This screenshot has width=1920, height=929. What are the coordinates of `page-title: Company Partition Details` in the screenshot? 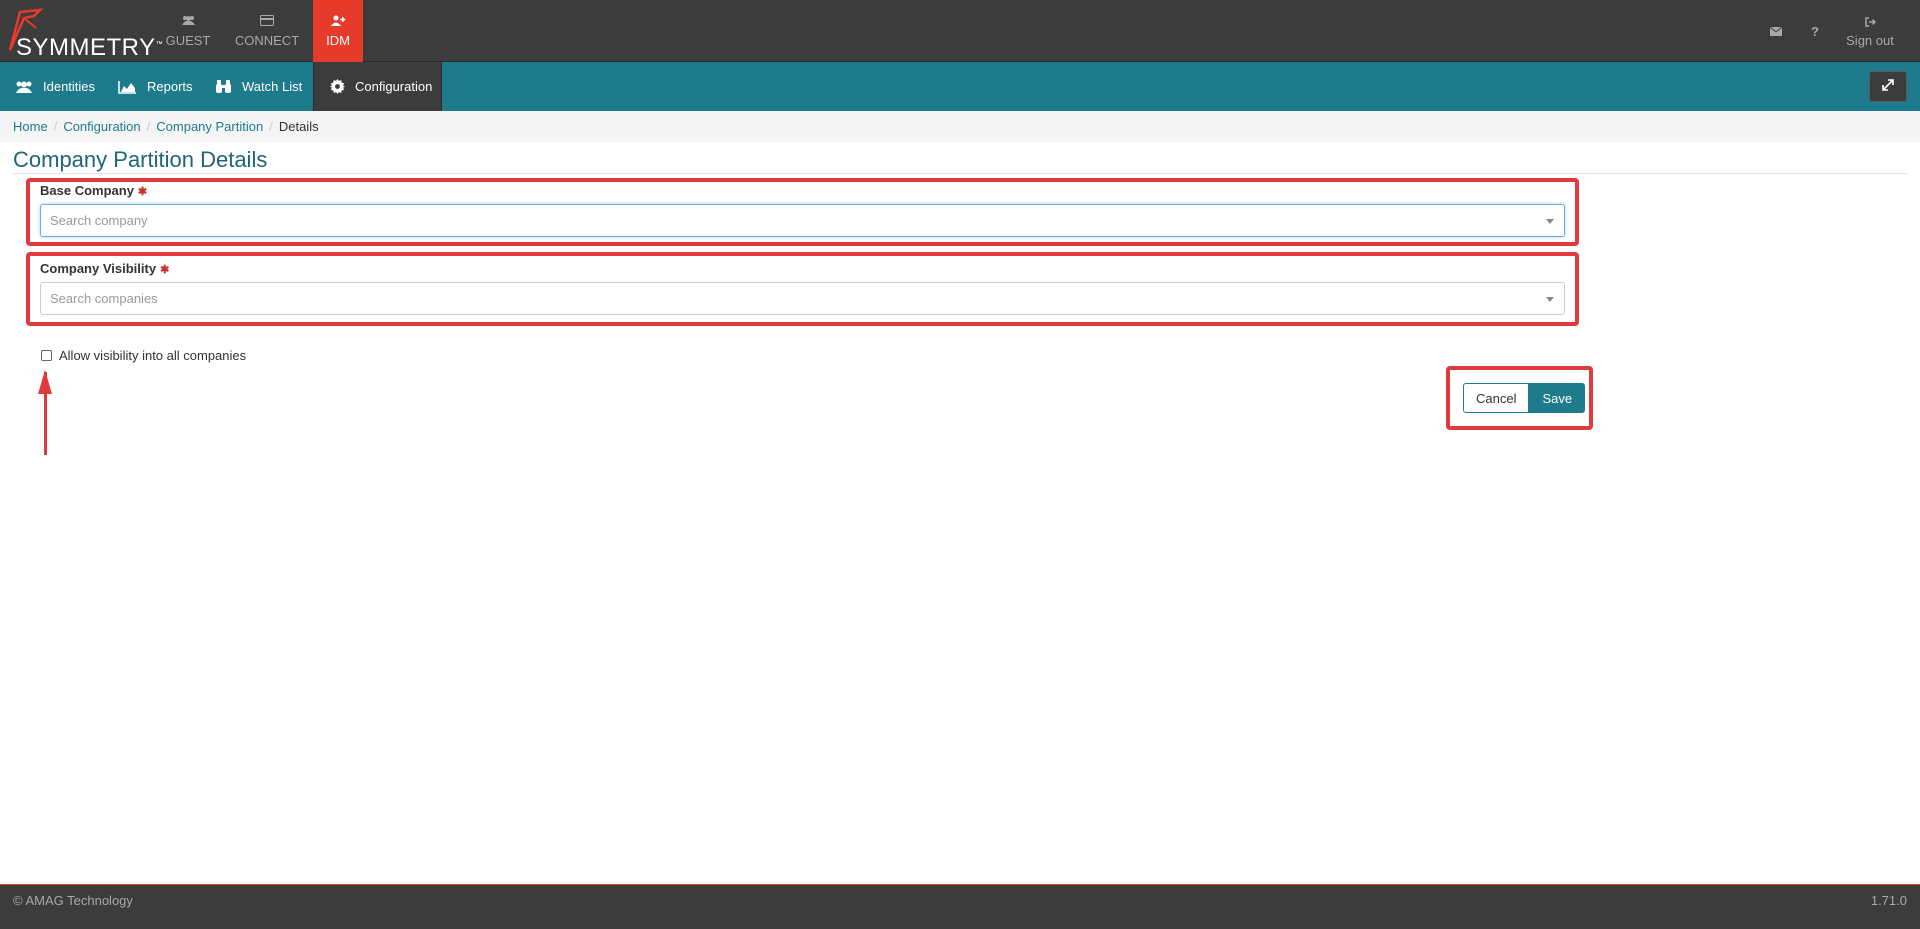 It's located at (140, 159).